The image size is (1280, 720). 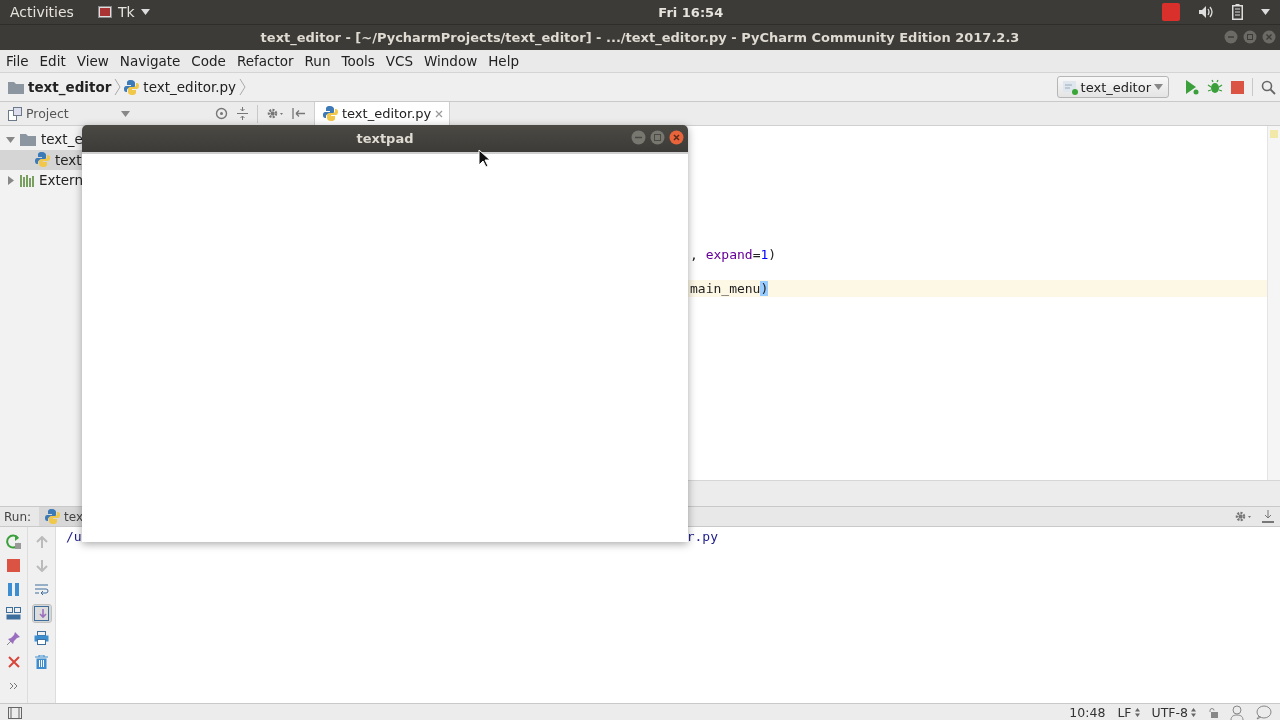 What do you see at coordinates (38, 113) in the screenshot?
I see `project-view-dropdown: Project` at bounding box center [38, 113].